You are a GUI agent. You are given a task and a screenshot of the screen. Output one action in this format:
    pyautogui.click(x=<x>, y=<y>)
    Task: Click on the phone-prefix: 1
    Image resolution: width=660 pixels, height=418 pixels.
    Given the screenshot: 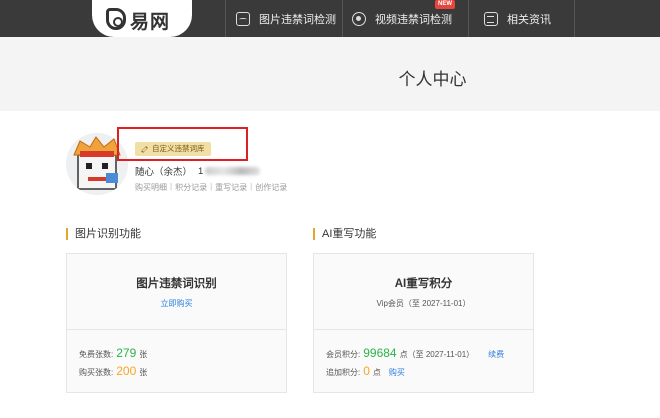 What is the action you would take?
    pyautogui.click(x=201, y=171)
    